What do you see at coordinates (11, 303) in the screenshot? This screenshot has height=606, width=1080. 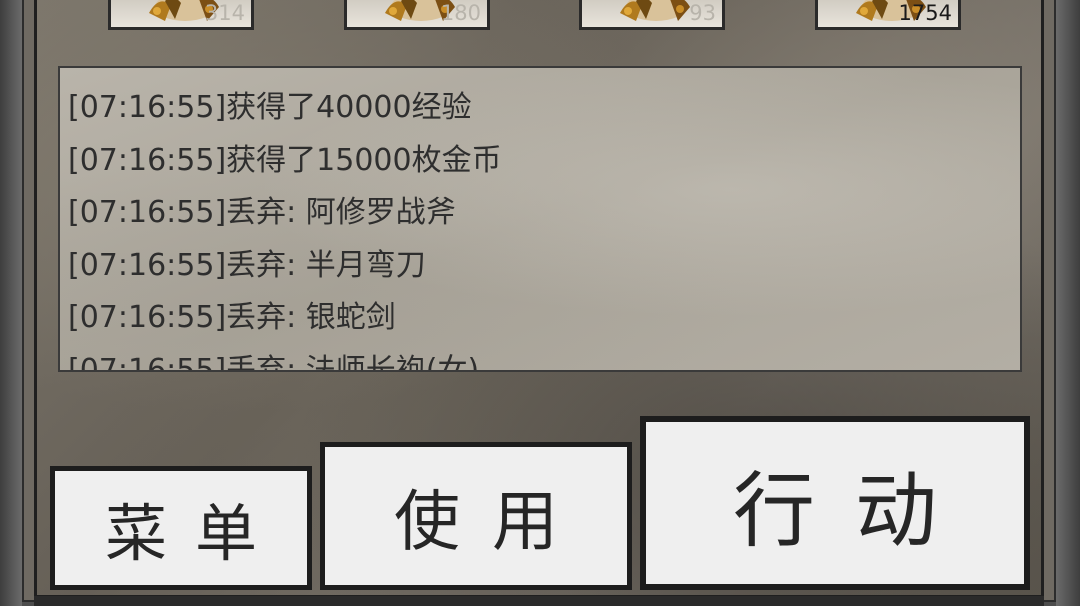 I see `left-edge` at bounding box center [11, 303].